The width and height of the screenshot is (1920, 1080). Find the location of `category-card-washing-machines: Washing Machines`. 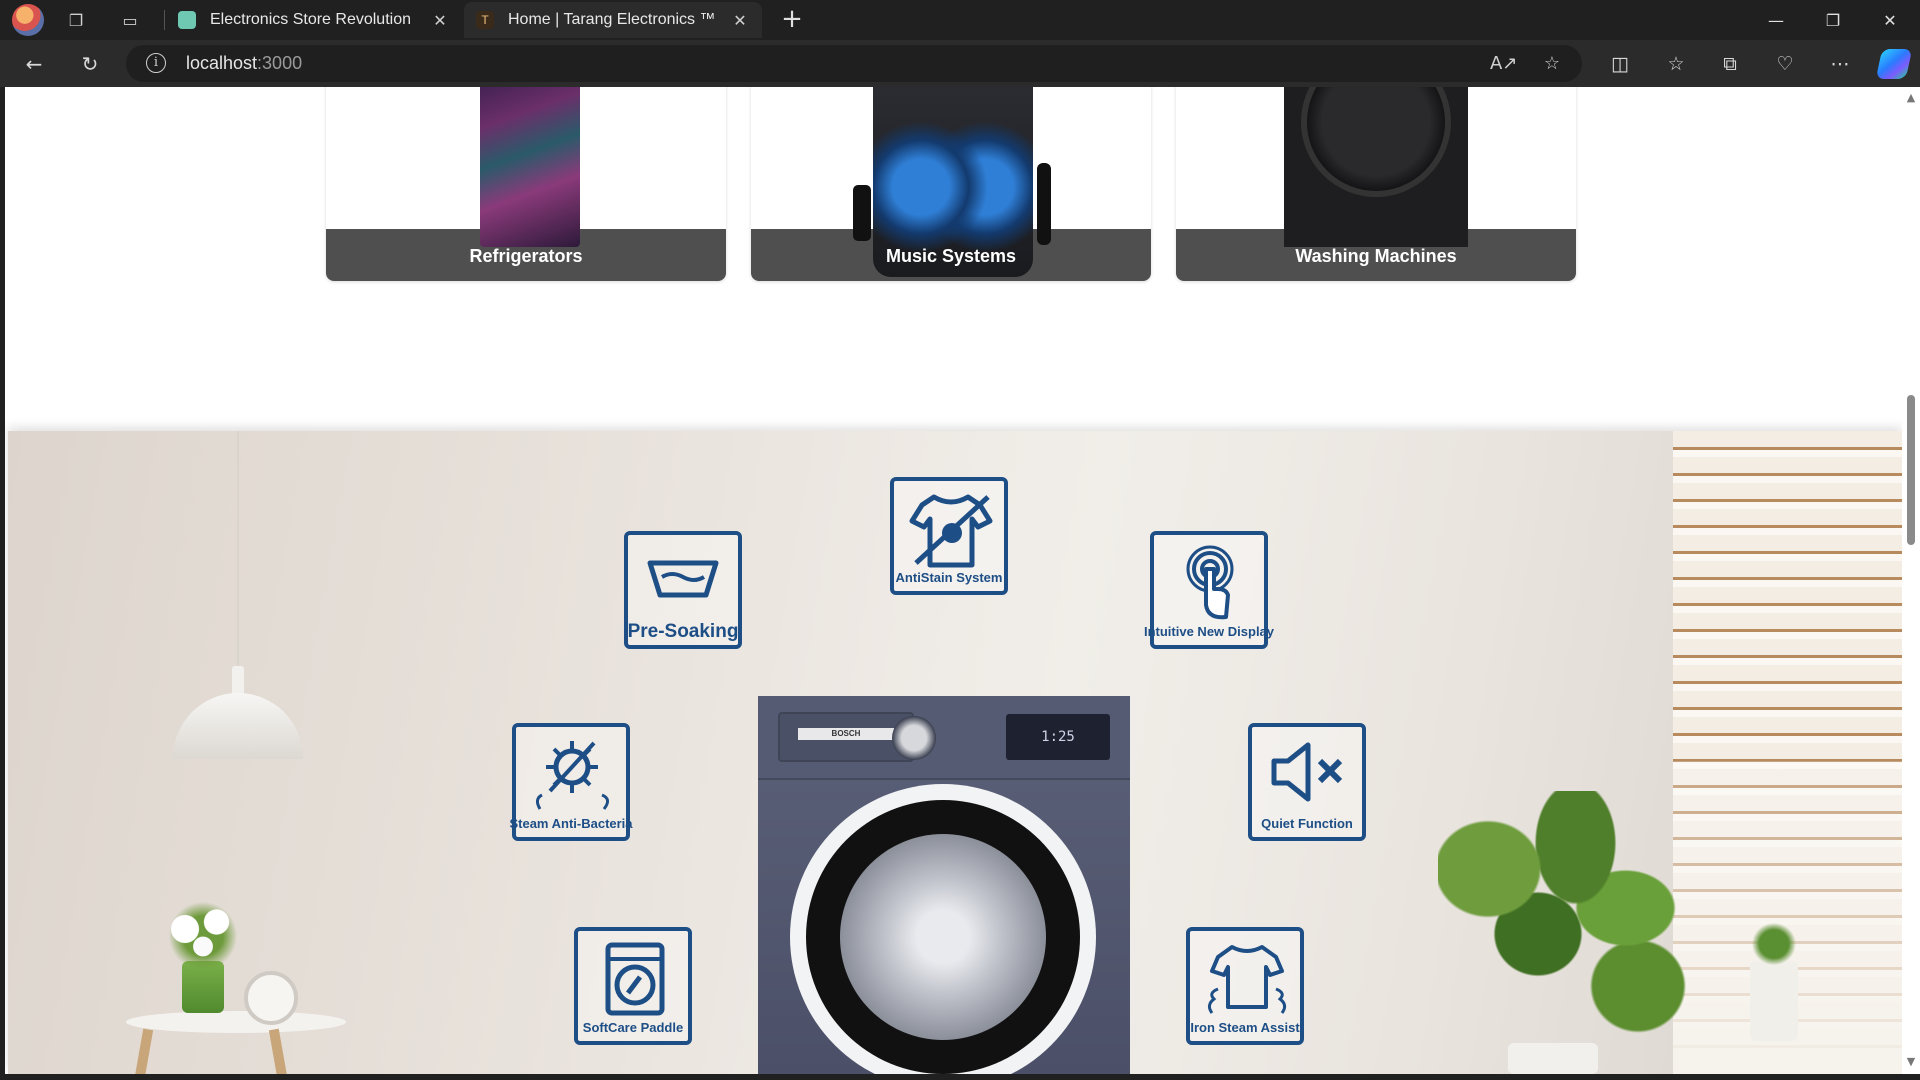

category-card-washing-machines: Washing Machines is located at coordinates (1376, 184).